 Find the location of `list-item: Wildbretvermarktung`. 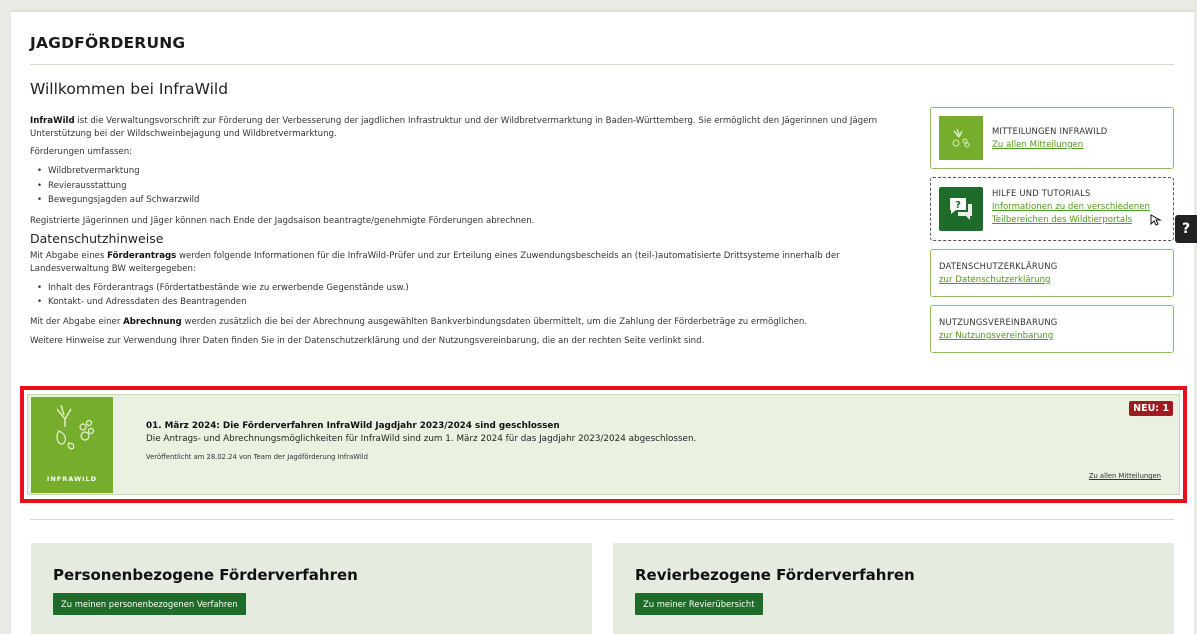

list-item: Wildbretvermarktung is located at coordinates (476, 171).